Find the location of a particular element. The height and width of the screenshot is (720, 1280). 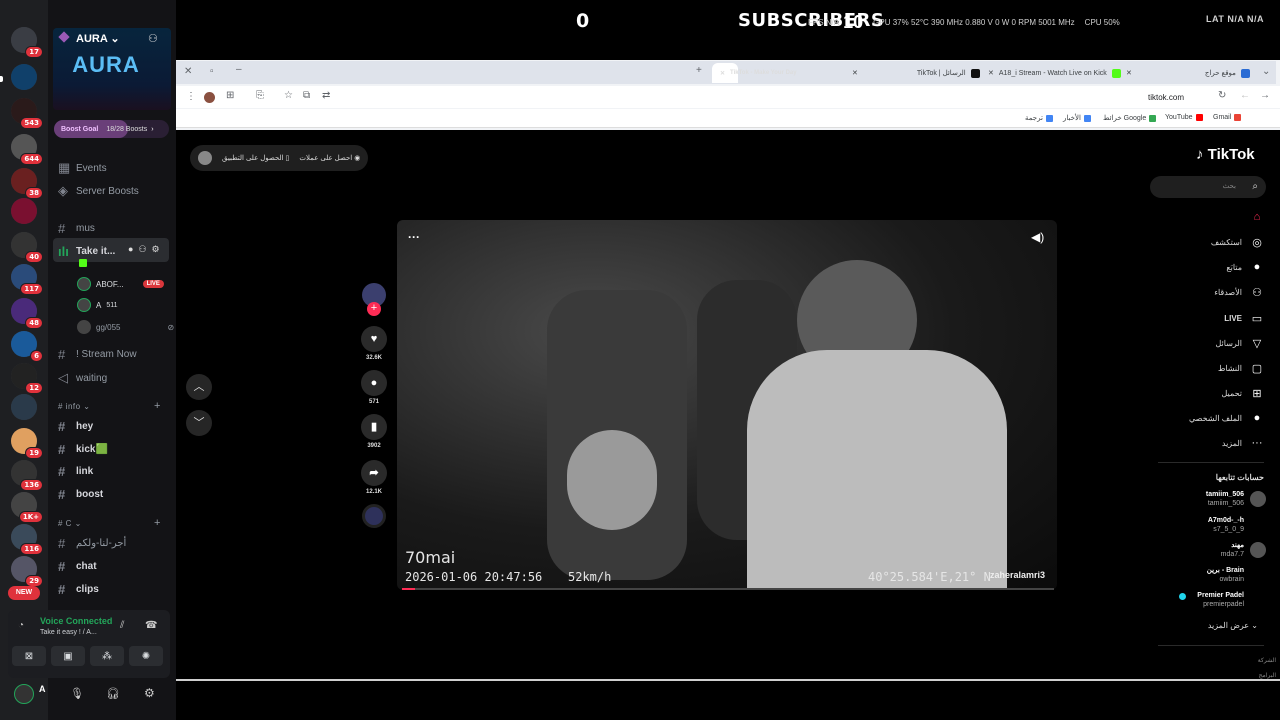

server-icon: 136 is located at coordinates (27, 475).